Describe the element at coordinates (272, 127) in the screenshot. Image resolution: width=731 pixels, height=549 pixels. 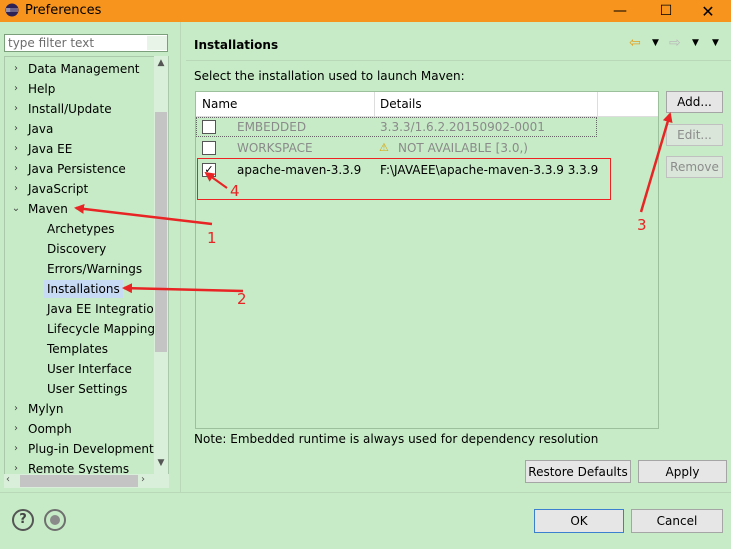
I see `installation-name: EMBEDDED` at that location.